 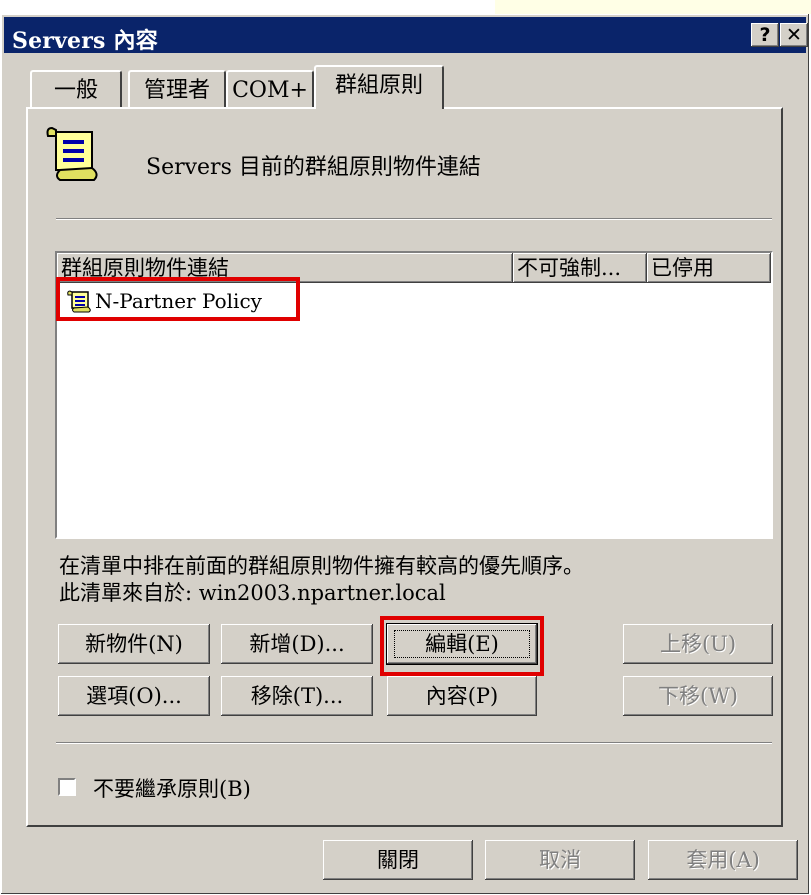 I want to click on help-button: ?, so click(x=765, y=35).